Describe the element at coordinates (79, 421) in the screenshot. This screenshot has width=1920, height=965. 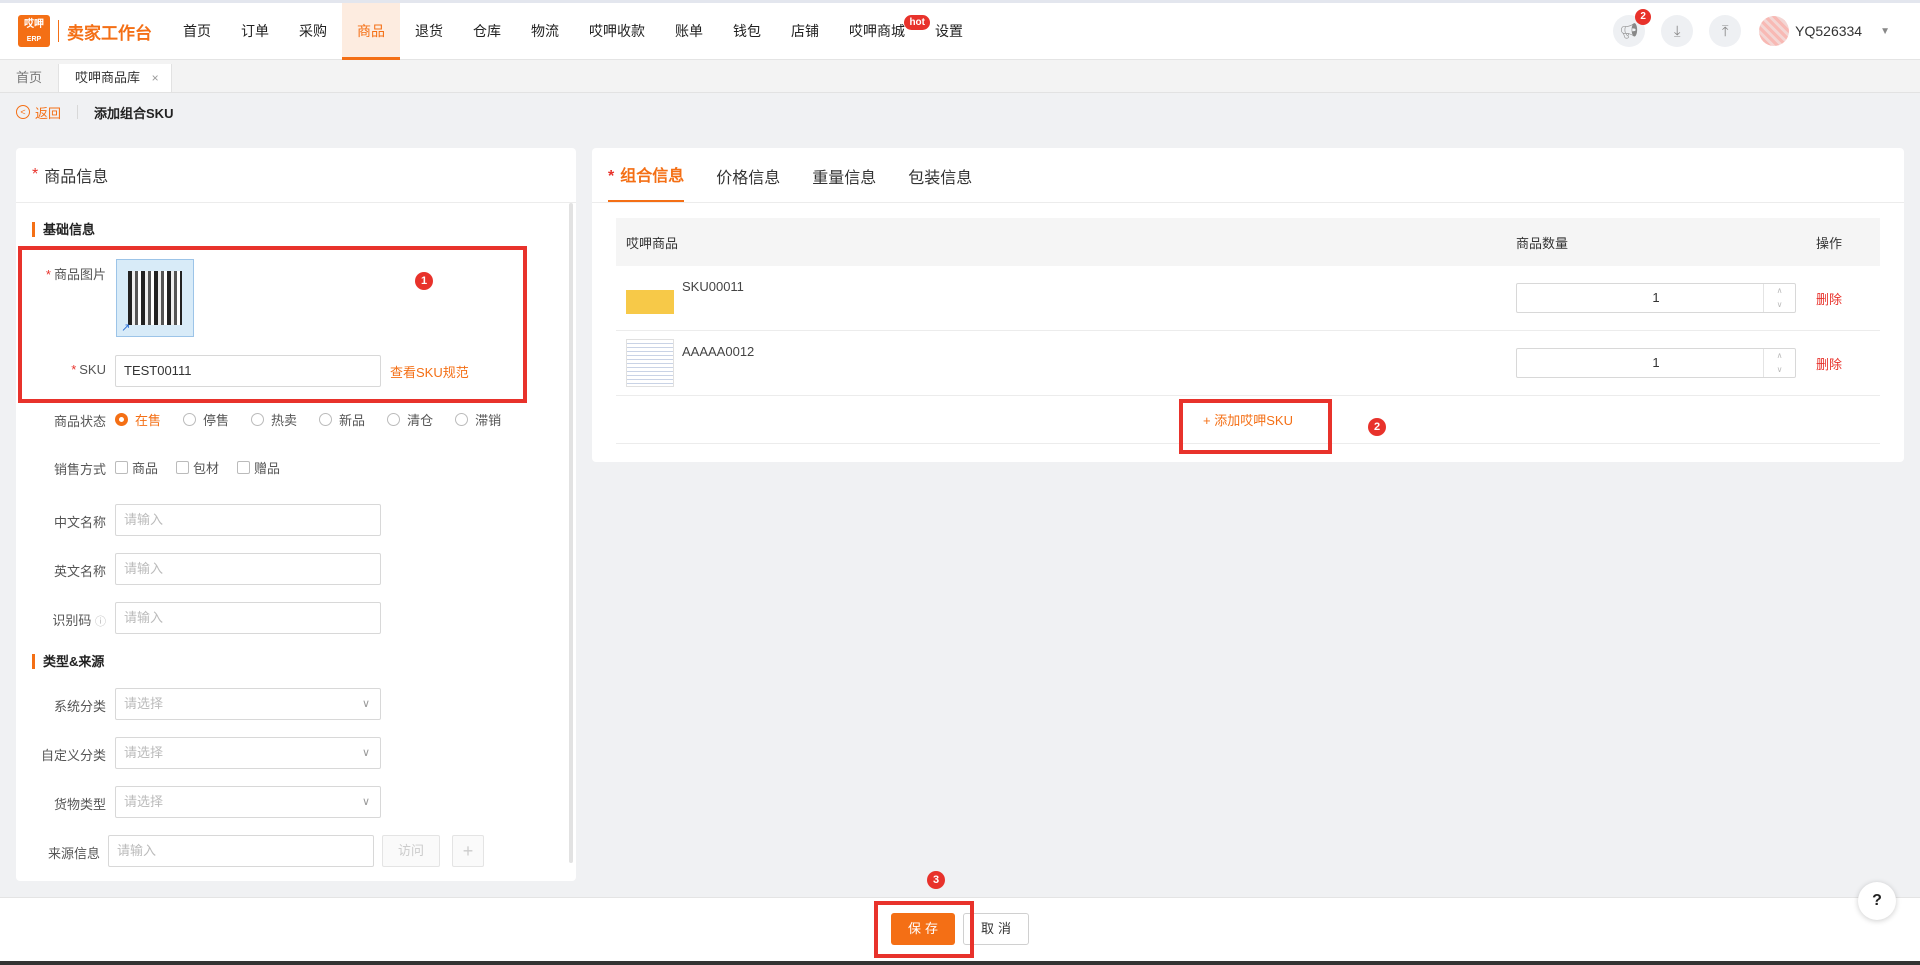
I see `status-label: 商品状态` at that location.